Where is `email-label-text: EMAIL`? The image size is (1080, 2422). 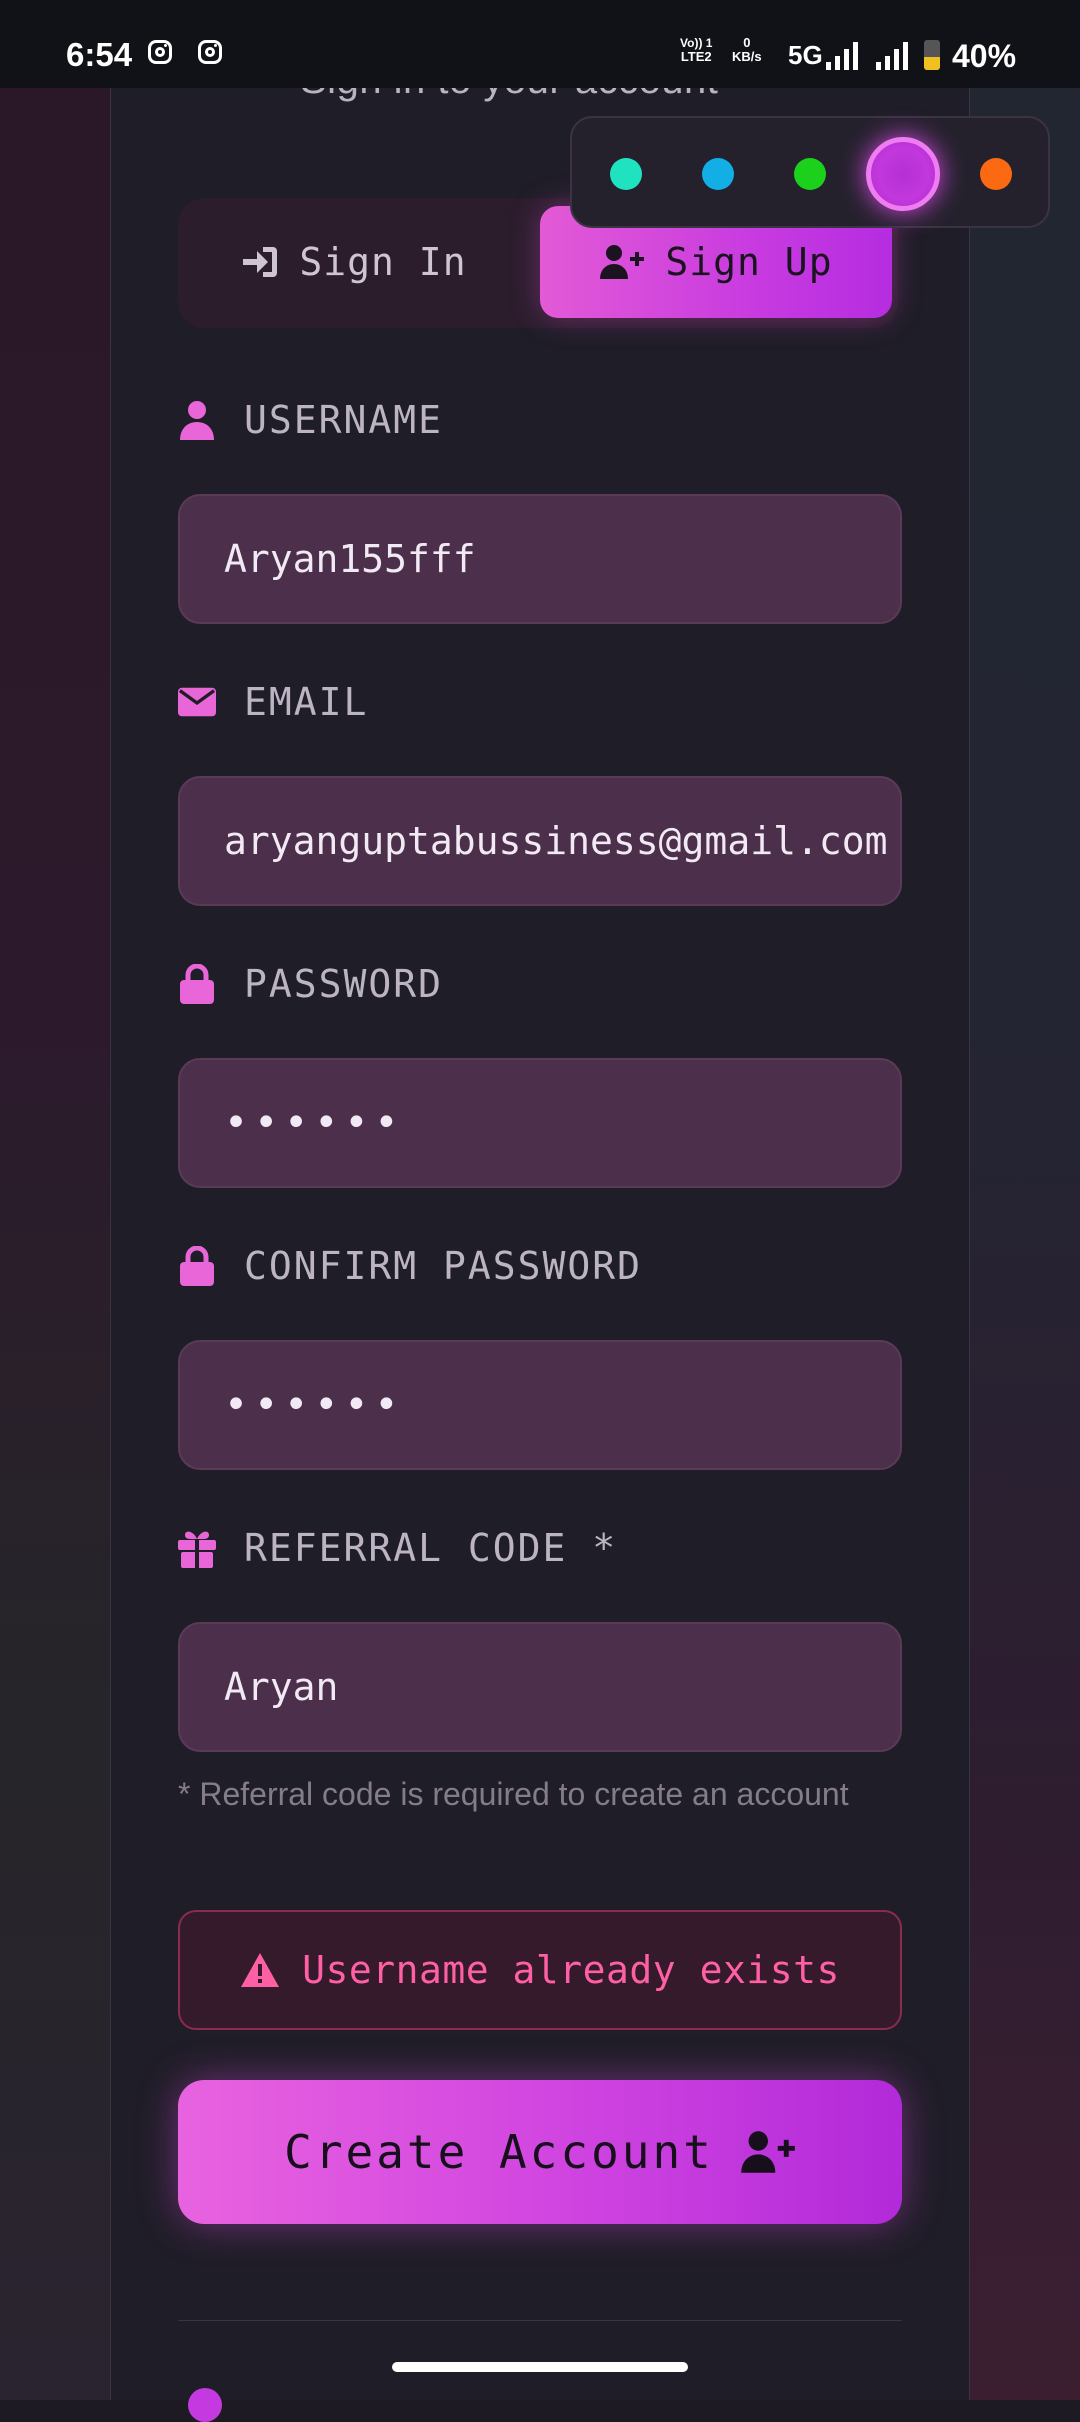 email-label-text: EMAIL is located at coordinates (306, 702).